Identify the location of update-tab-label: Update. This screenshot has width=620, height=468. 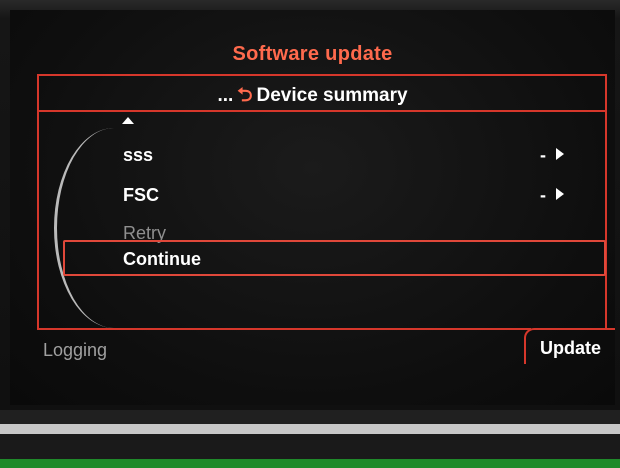
(571, 348).